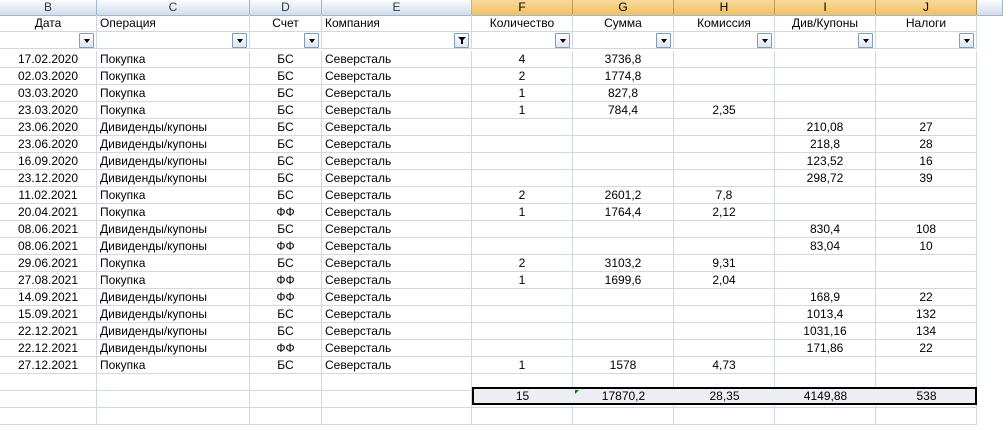 The image size is (1003, 430). What do you see at coordinates (825, 297) in the screenshot?
I see `cell-div: 168,9` at bounding box center [825, 297].